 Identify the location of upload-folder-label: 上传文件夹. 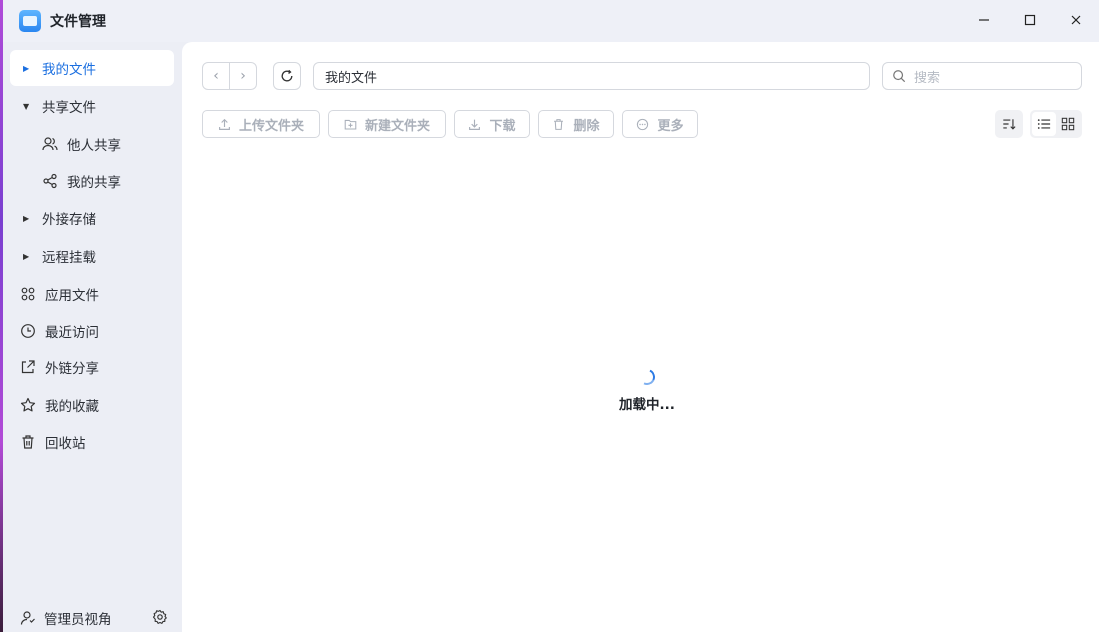
(271, 126).